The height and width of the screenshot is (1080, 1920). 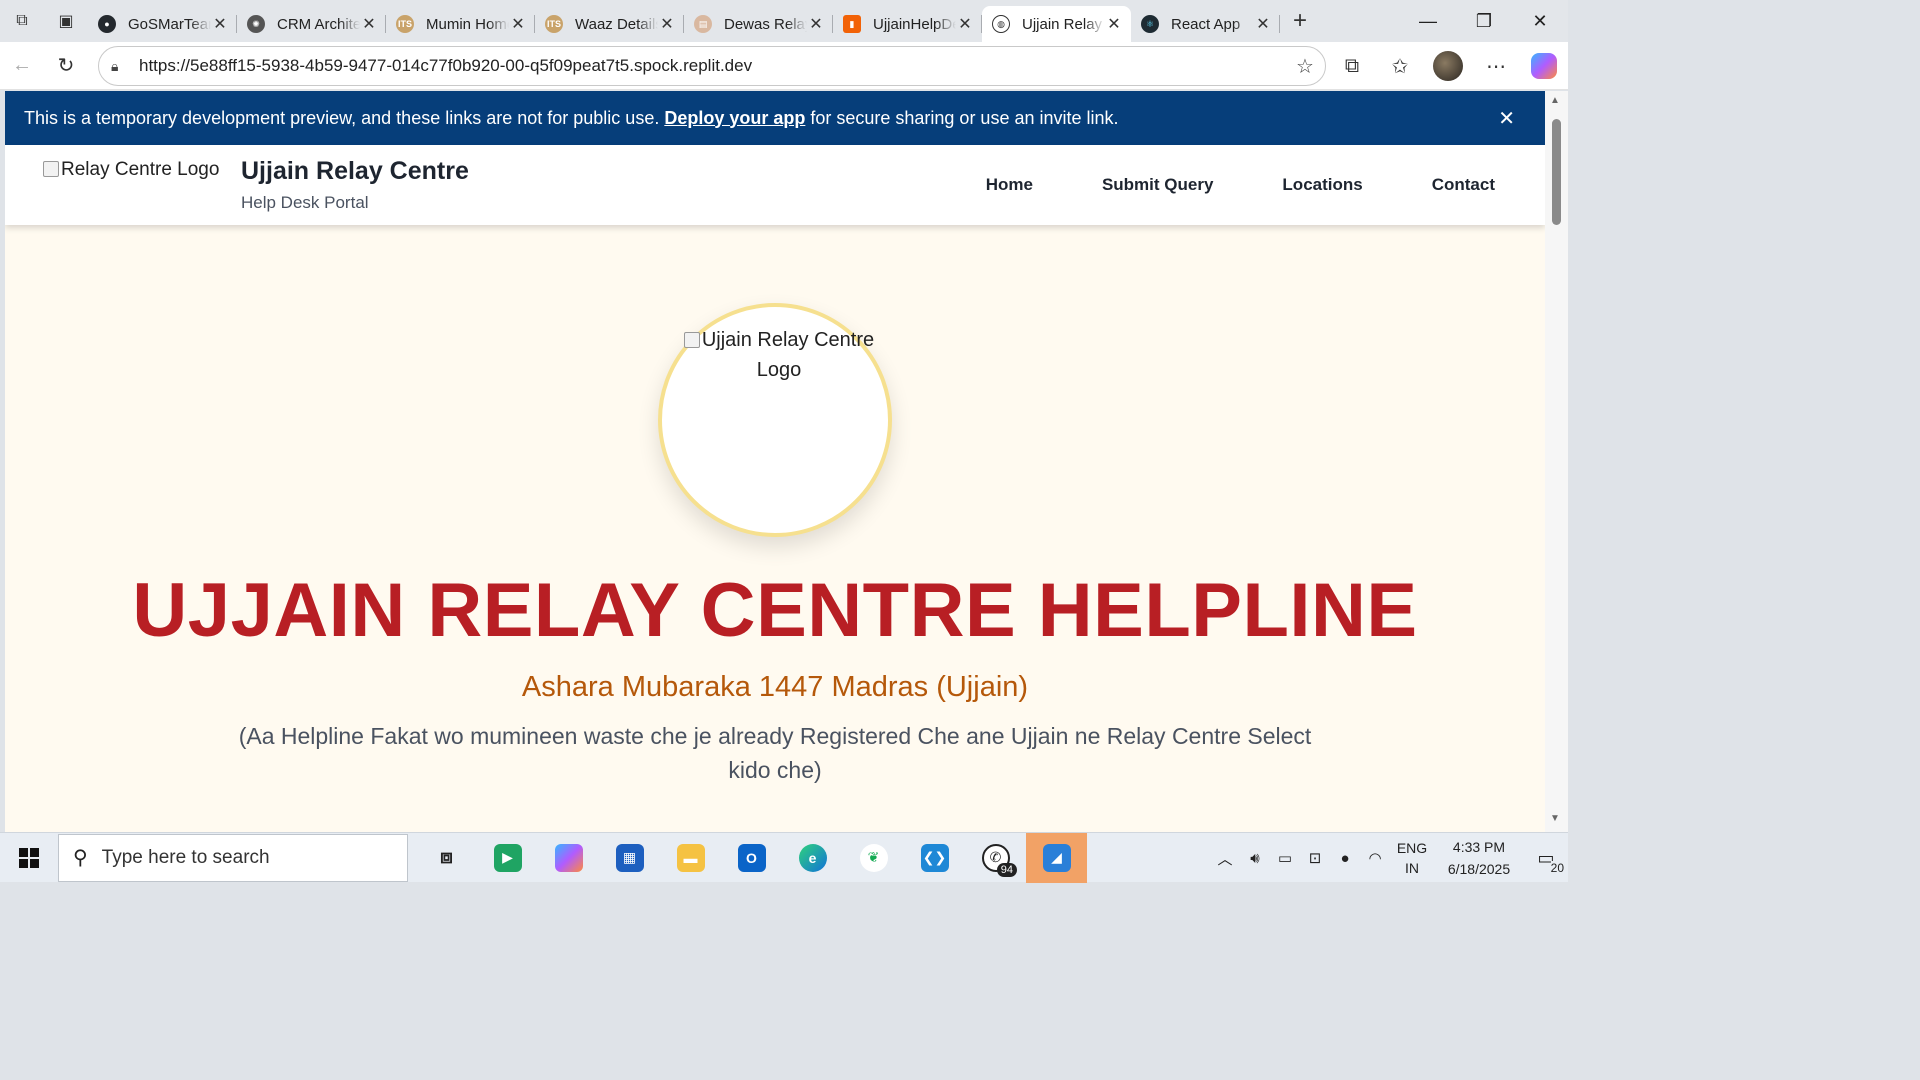 What do you see at coordinates (1305, 66) in the screenshot?
I see `favorite-star-icon: ☆` at bounding box center [1305, 66].